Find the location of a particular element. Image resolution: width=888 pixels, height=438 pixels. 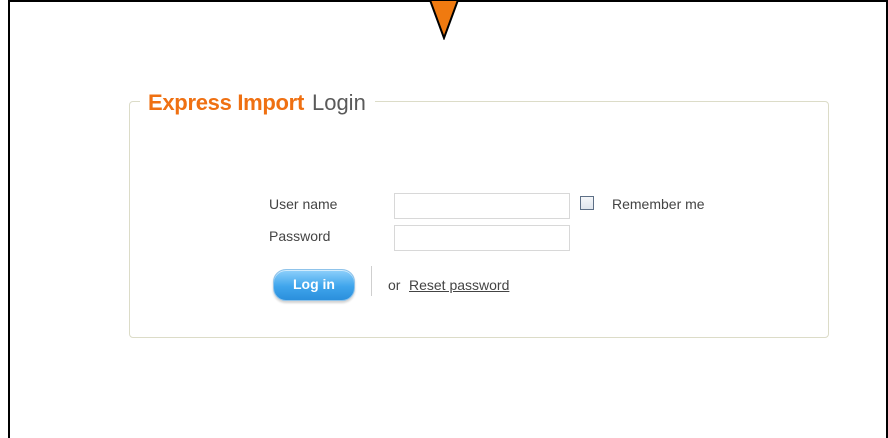

button-divider is located at coordinates (371, 281).